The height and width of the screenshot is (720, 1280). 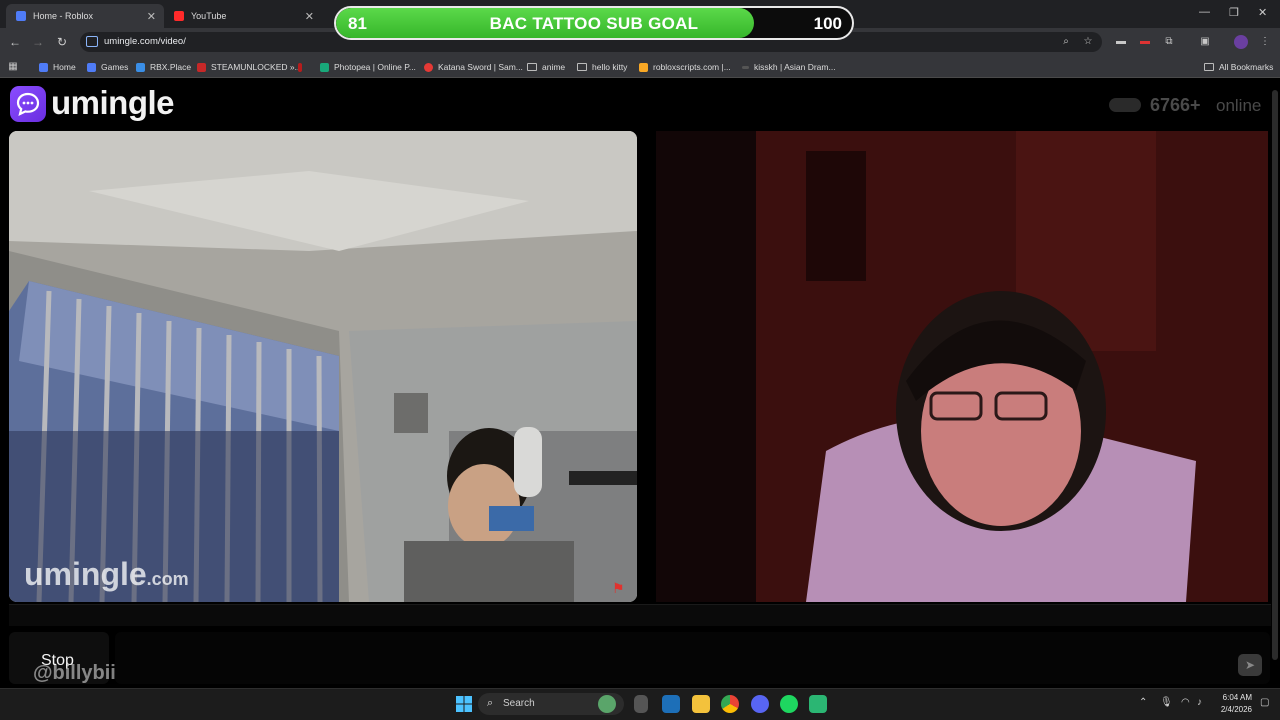 I want to click on extension-red-icon: ▬, so click(x=1145, y=42).